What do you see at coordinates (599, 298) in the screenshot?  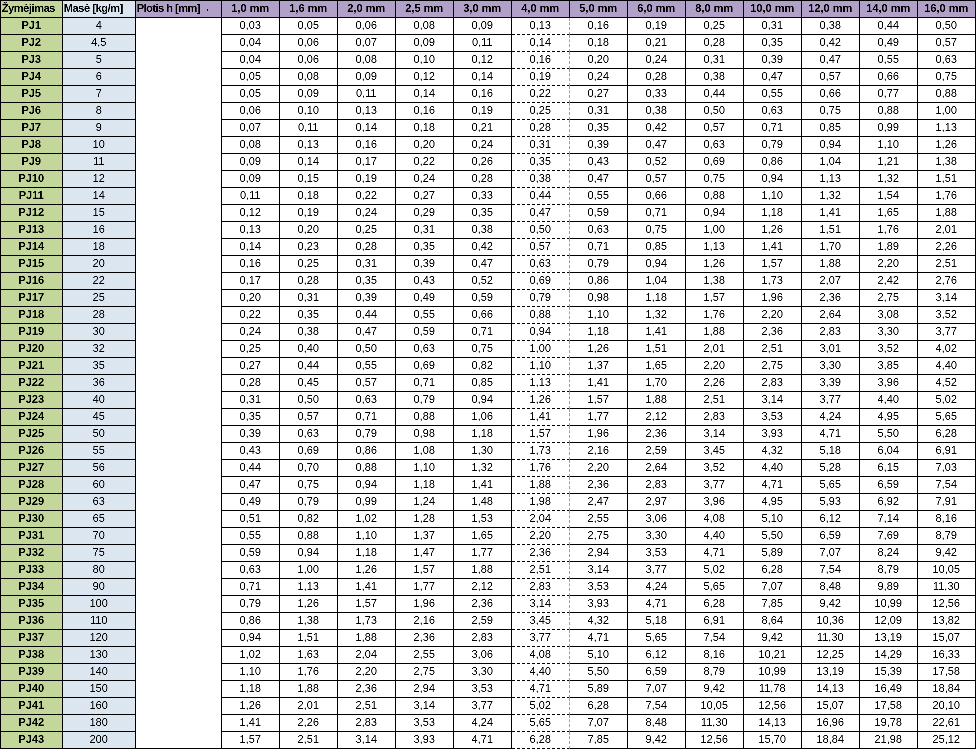 I see `table-cell: 0,98` at bounding box center [599, 298].